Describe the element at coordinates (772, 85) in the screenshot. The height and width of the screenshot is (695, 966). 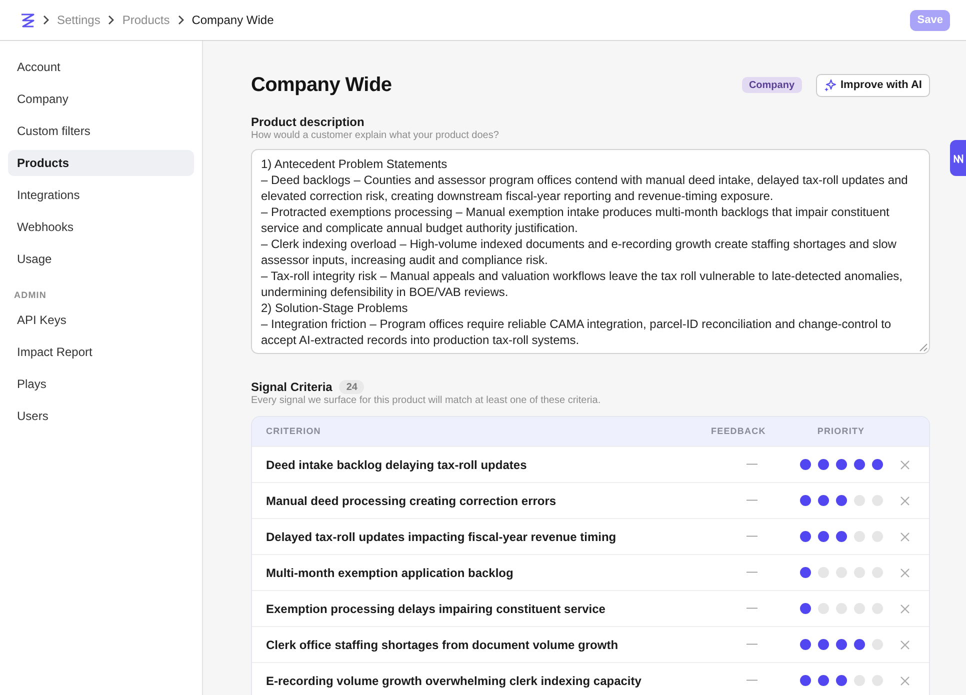
I see `company-badge: Company` at that location.